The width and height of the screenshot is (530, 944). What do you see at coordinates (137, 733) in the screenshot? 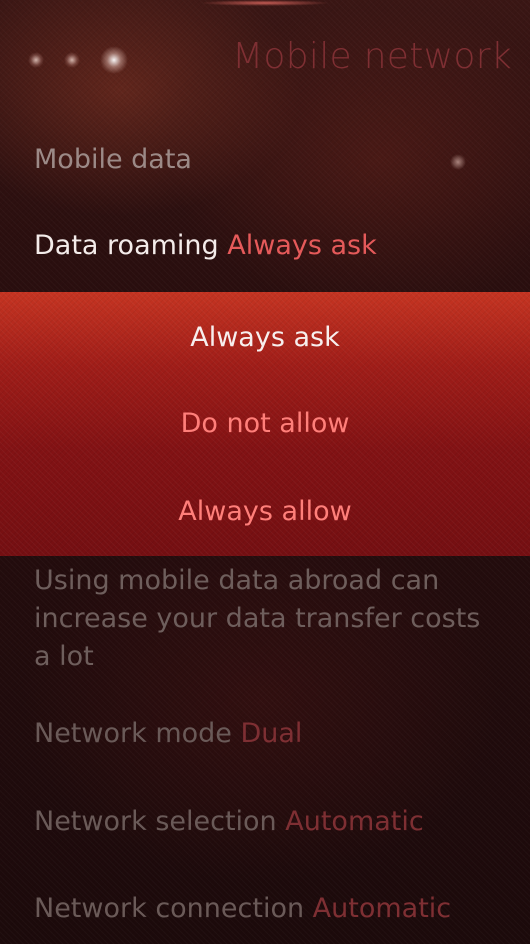
I see `network-mode-label: Network mode` at bounding box center [137, 733].